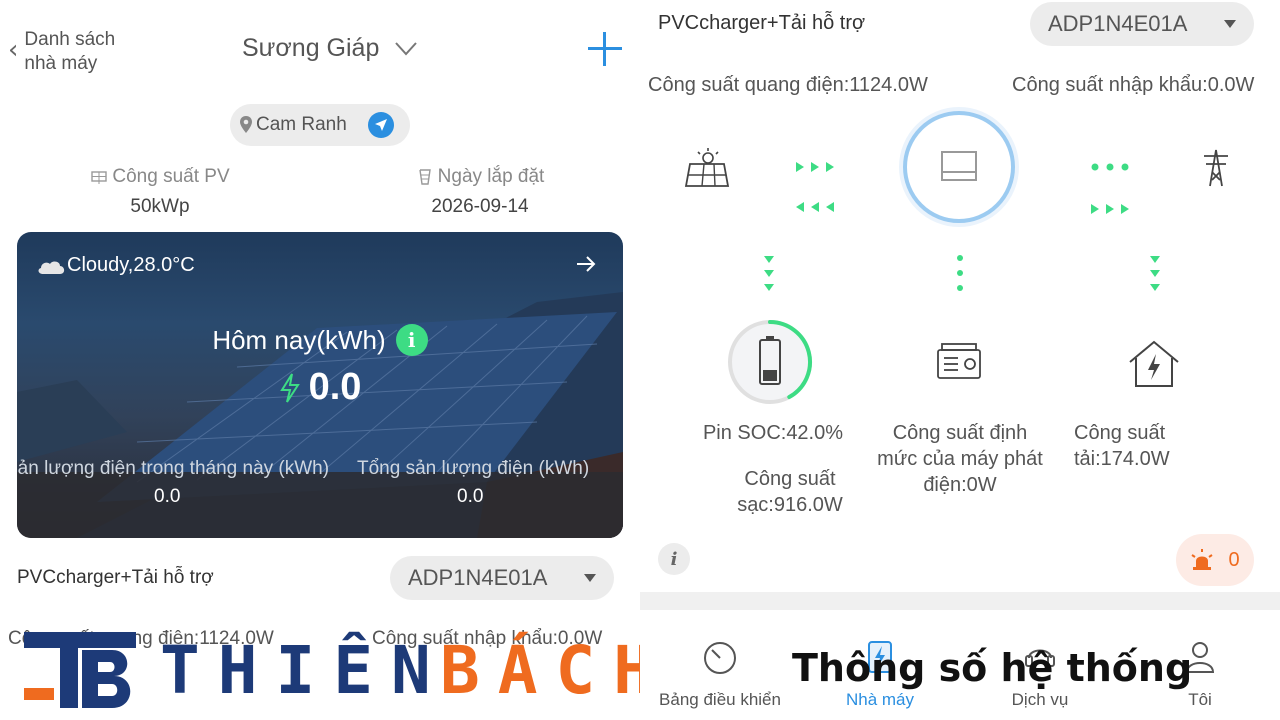 The image size is (1280, 720). What do you see at coordinates (1234, 559) in the screenshot?
I see `alarm-count: 0` at bounding box center [1234, 559].